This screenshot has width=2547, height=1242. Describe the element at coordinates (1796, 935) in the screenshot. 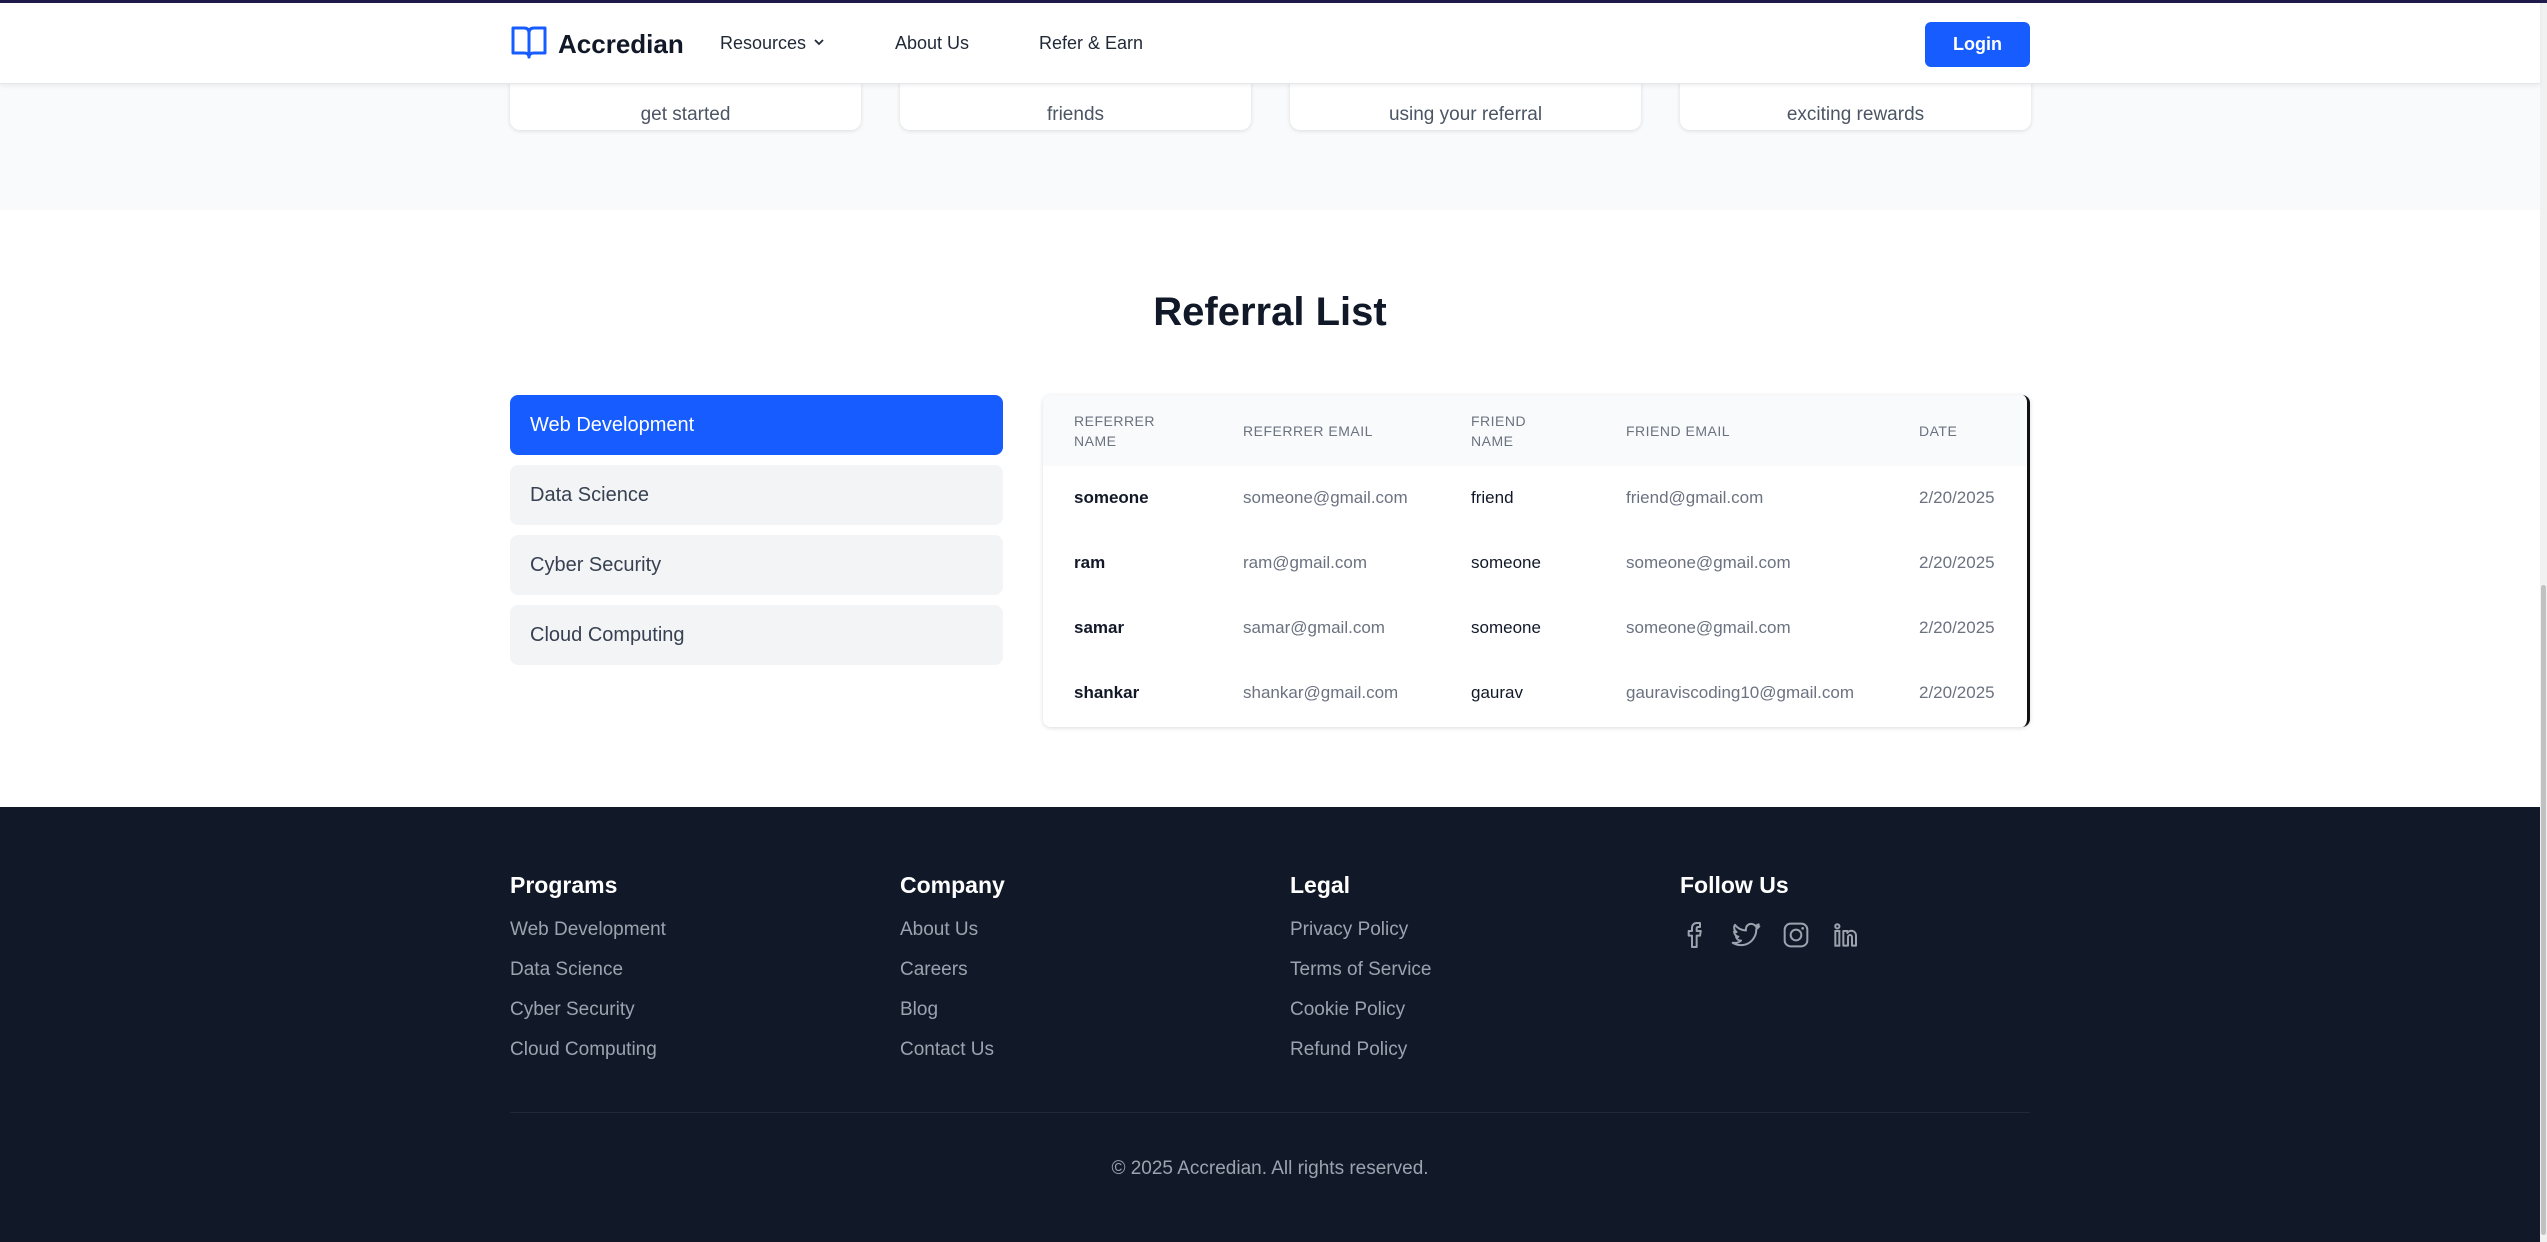

I see `instagram-icon` at that location.